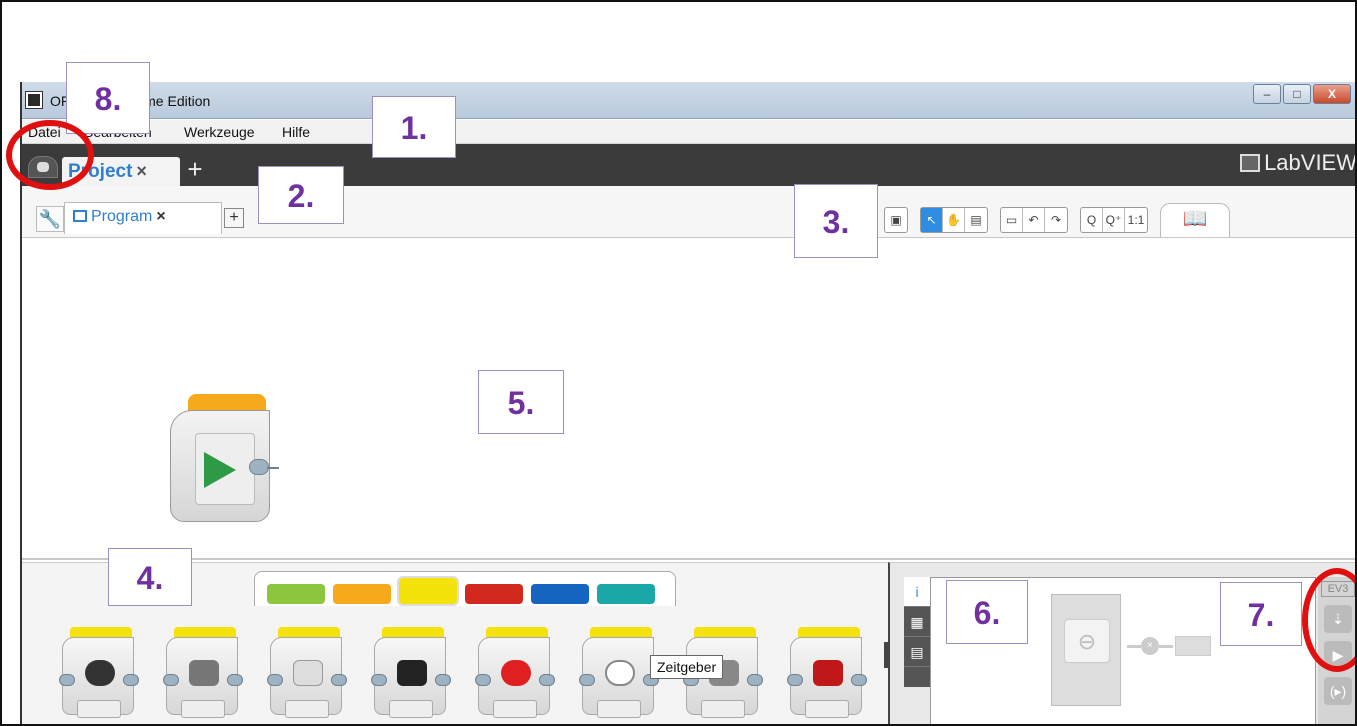  Describe the element at coordinates (516, 673) in the screenshot. I see `remote-beacon-icon` at that location.